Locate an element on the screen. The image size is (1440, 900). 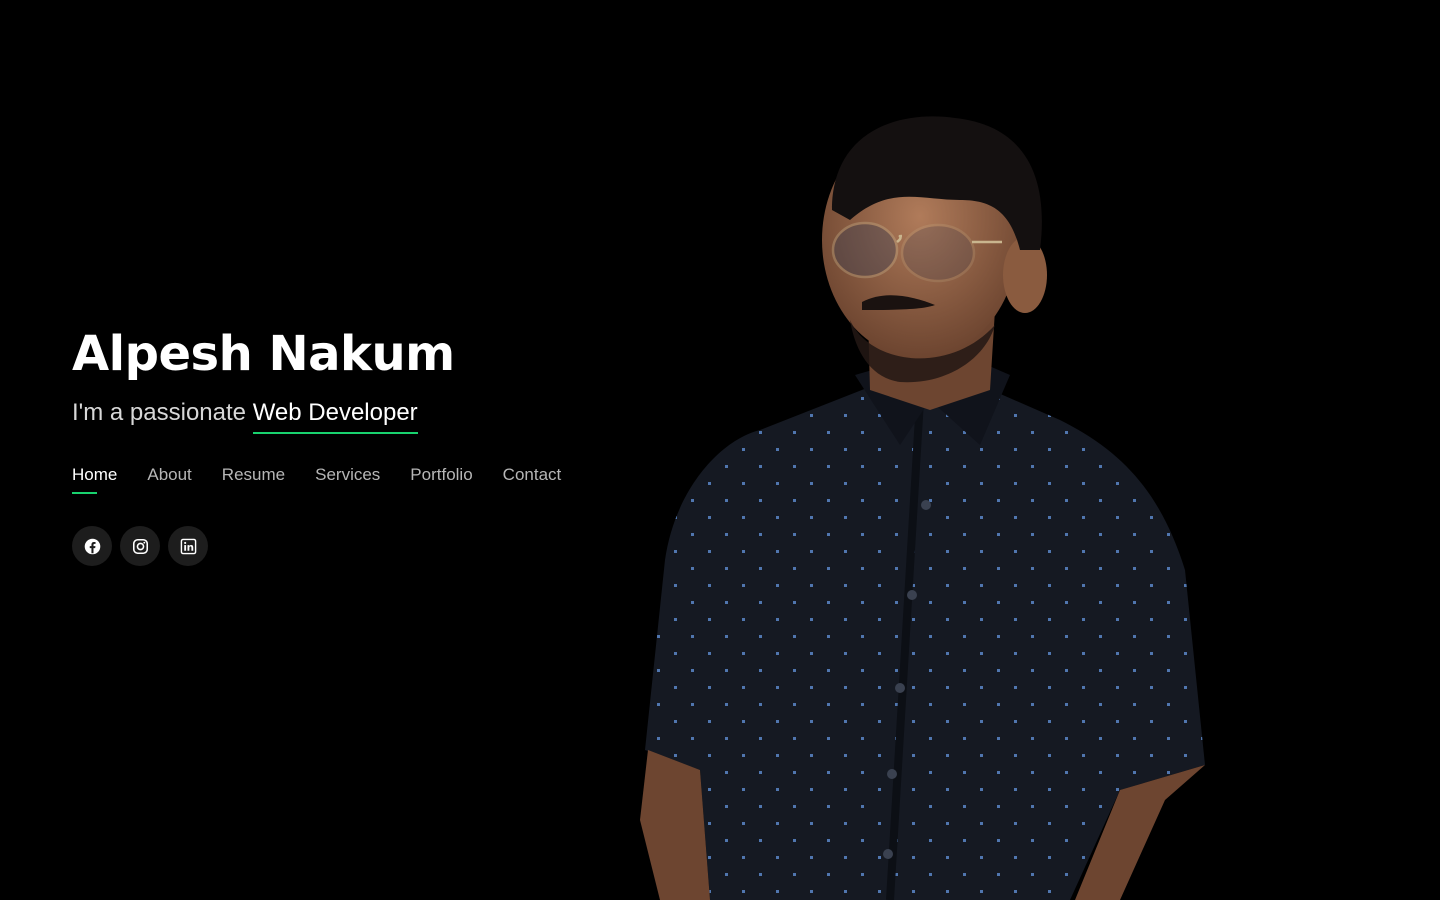
facebook-icon is located at coordinates (92, 546).